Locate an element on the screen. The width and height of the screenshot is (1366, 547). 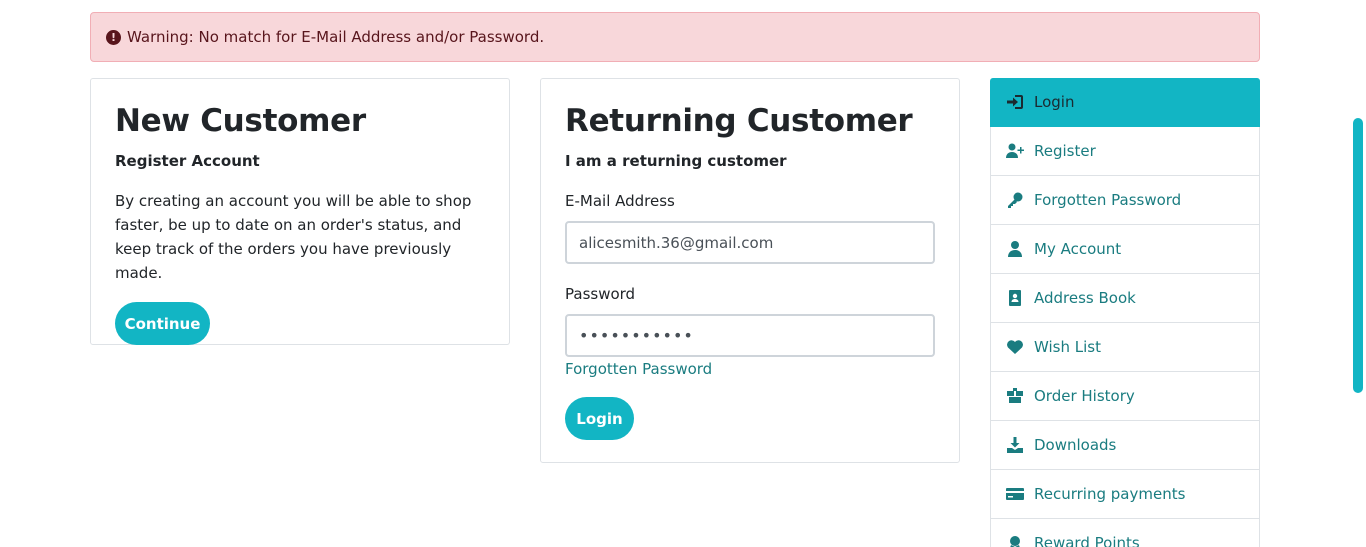
scrollbar-thumb is located at coordinates (1358, 255).